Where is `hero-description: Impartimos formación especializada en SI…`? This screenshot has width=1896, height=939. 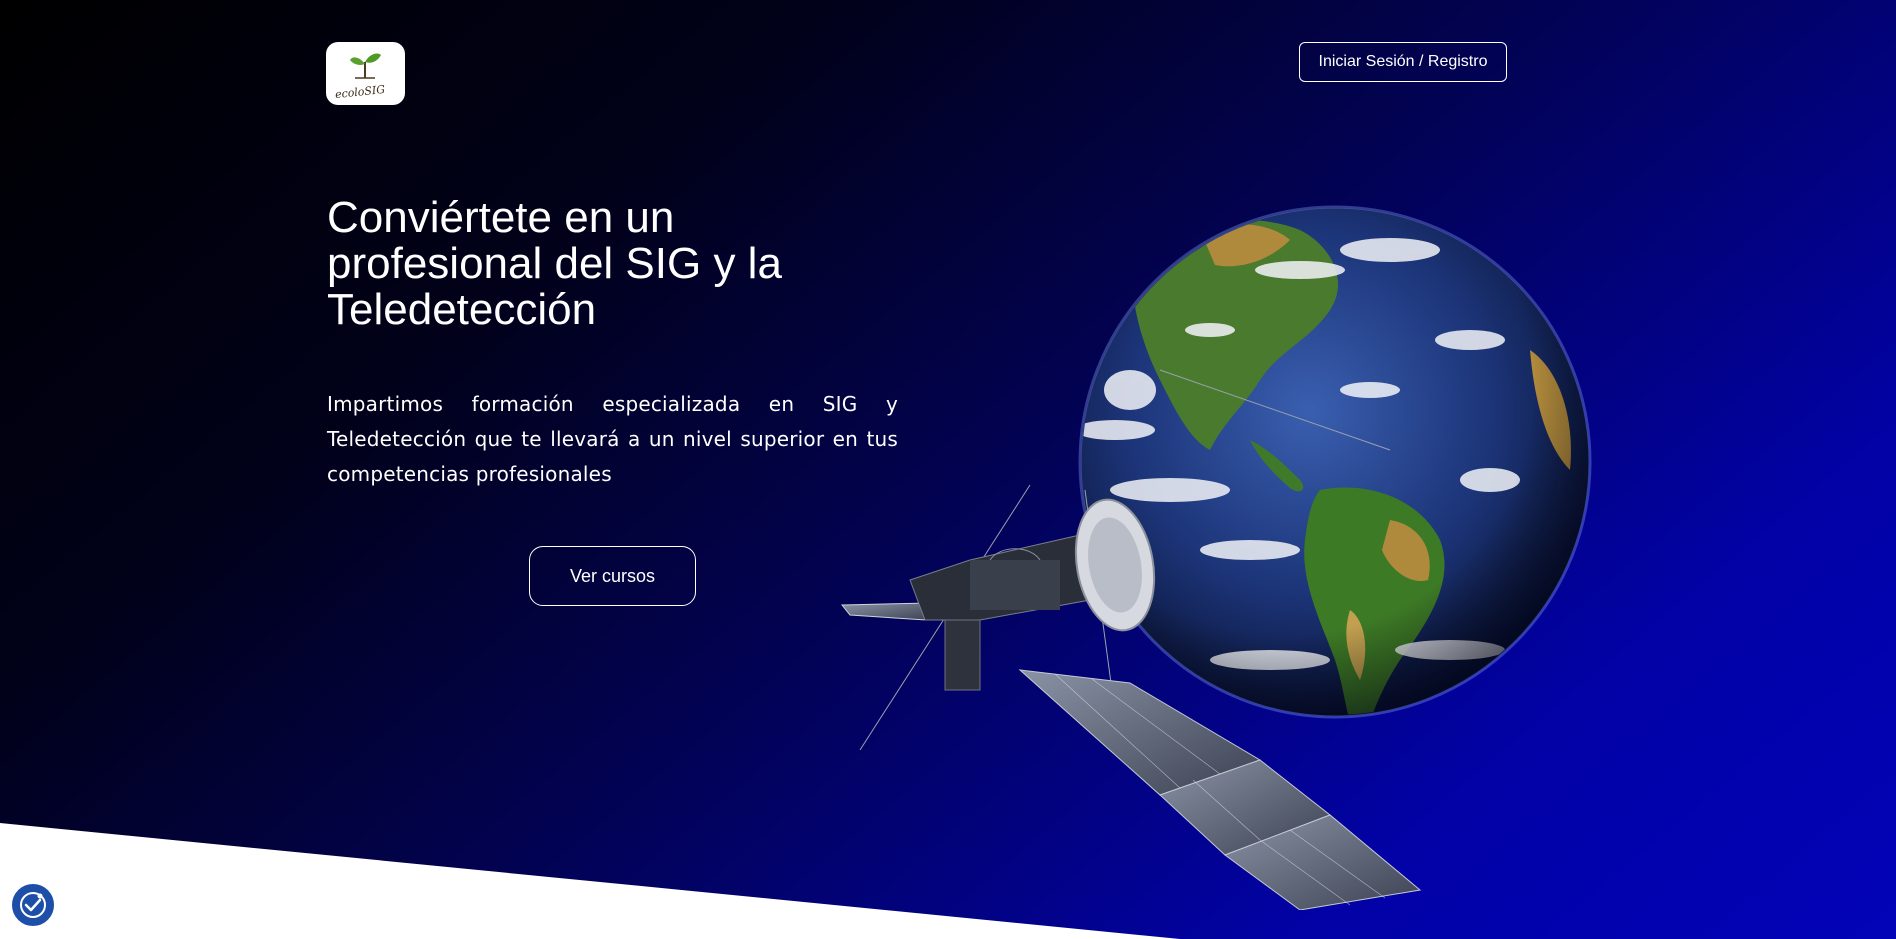 hero-description: Impartimos formación especializada en SI… is located at coordinates (612, 439).